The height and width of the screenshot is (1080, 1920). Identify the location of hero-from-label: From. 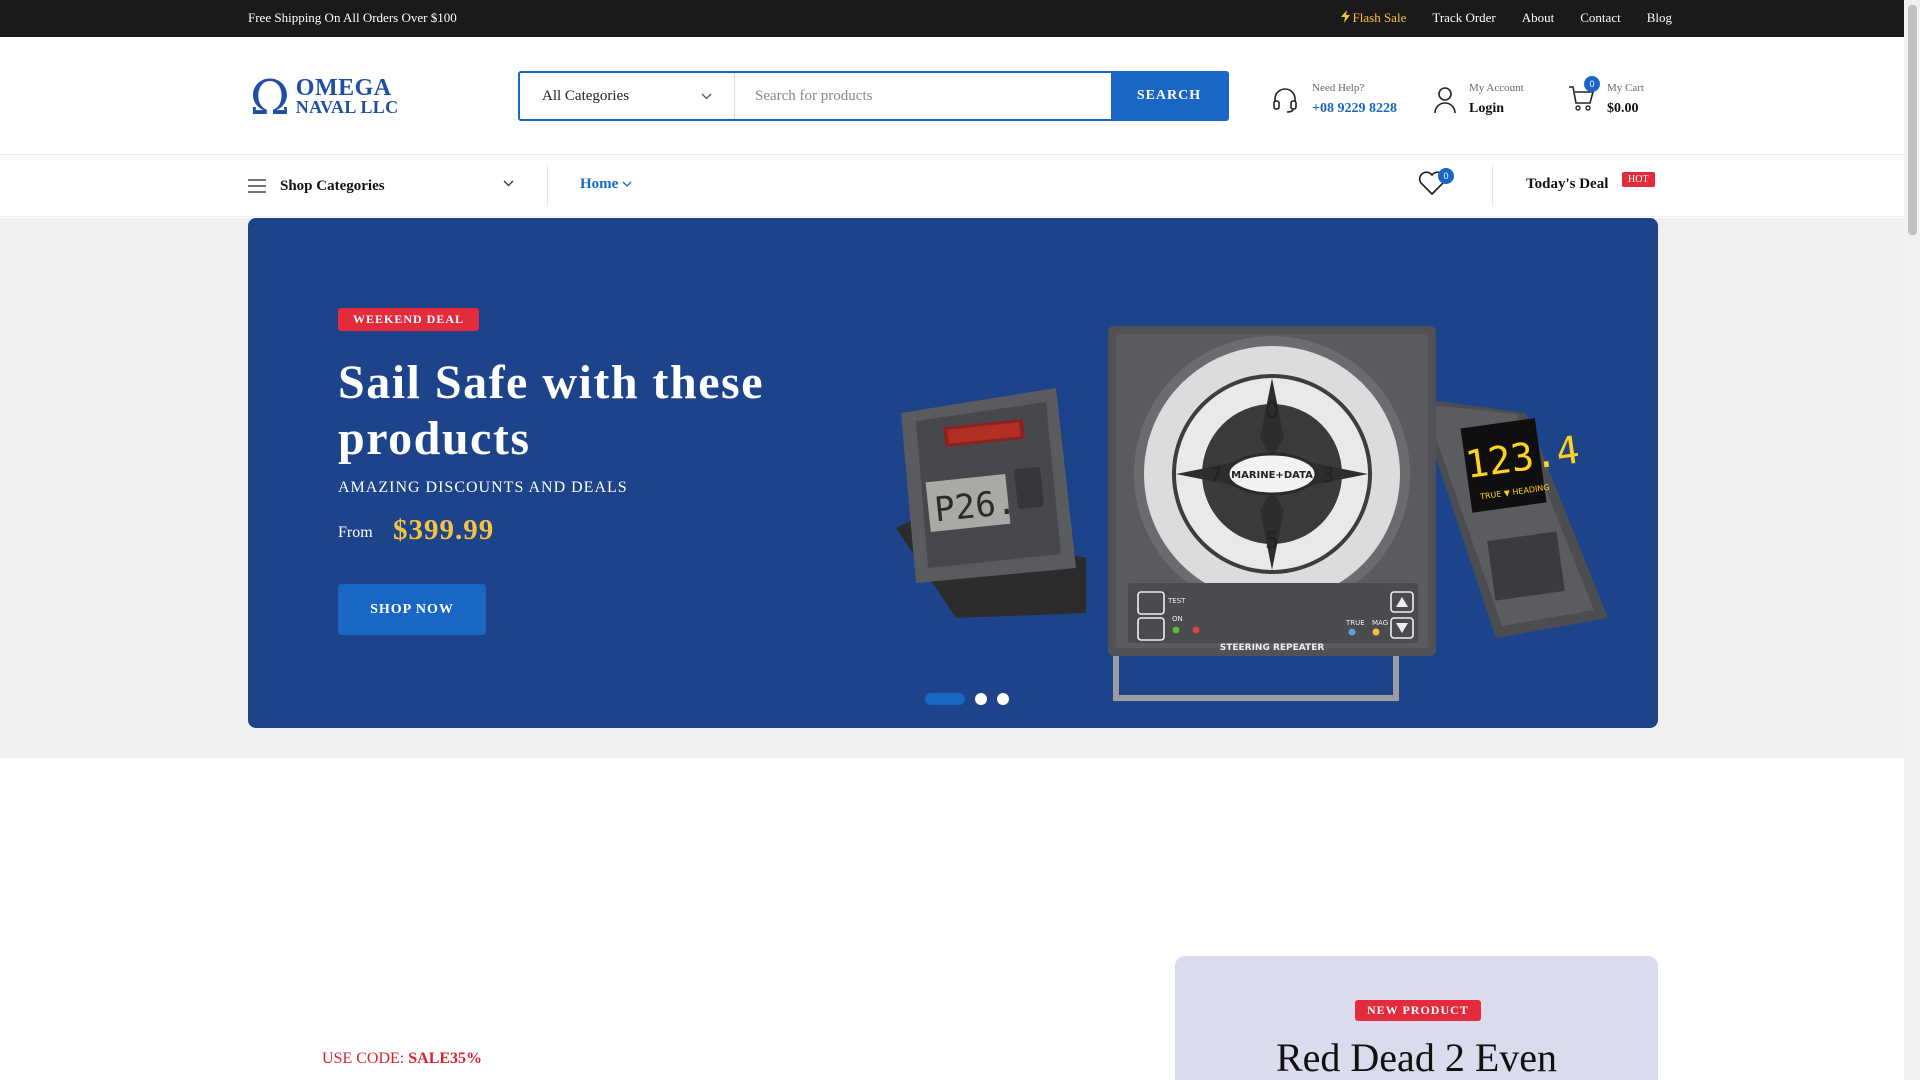
(355, 532).